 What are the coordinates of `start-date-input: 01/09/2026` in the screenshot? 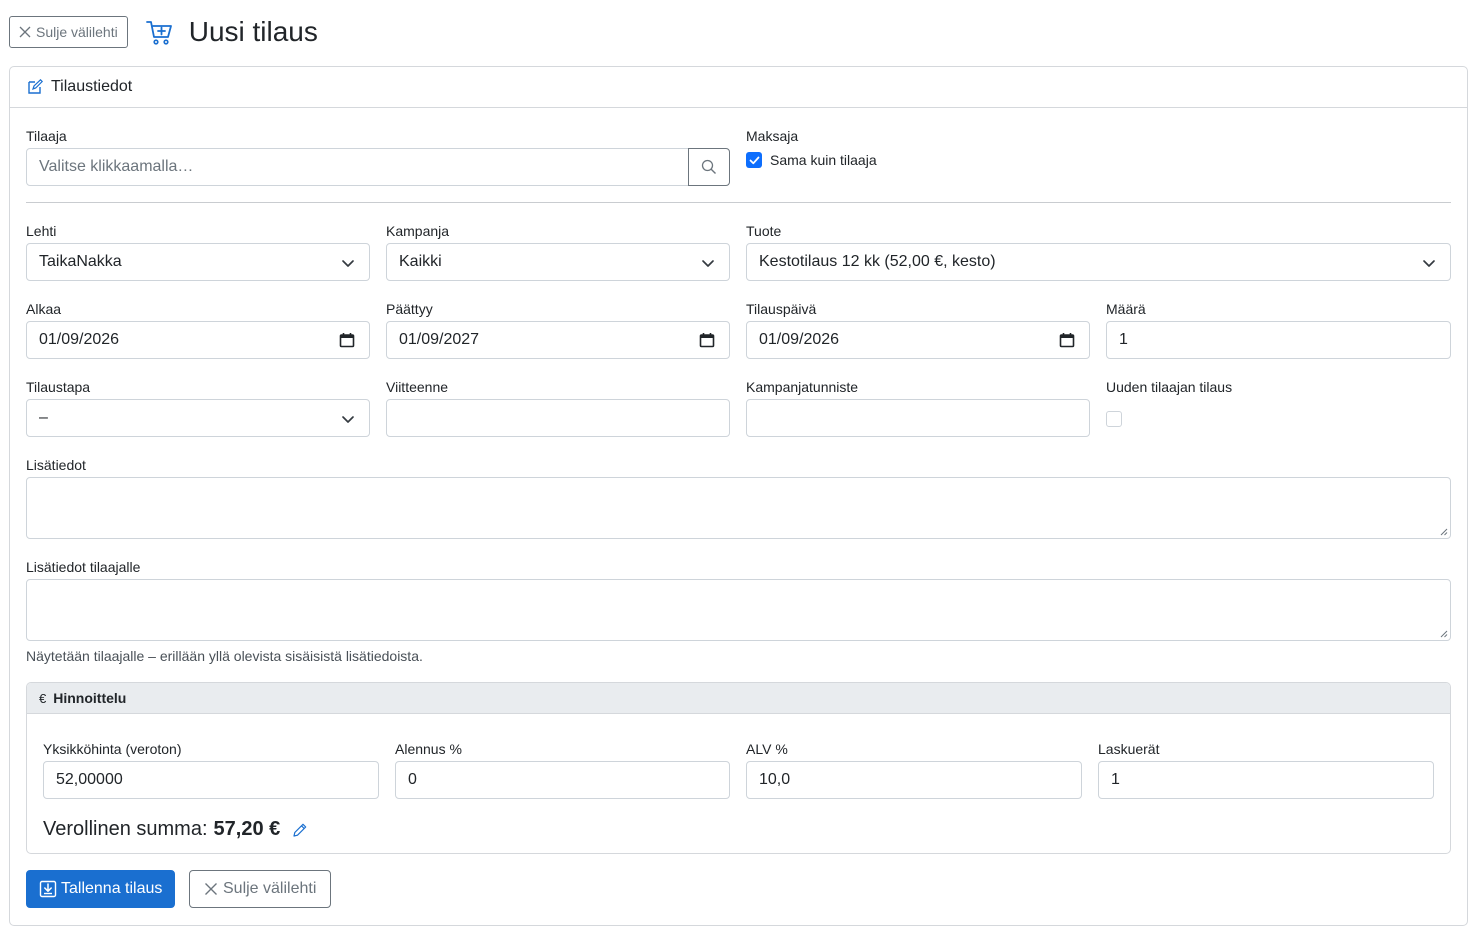 It's located at (198, 340).